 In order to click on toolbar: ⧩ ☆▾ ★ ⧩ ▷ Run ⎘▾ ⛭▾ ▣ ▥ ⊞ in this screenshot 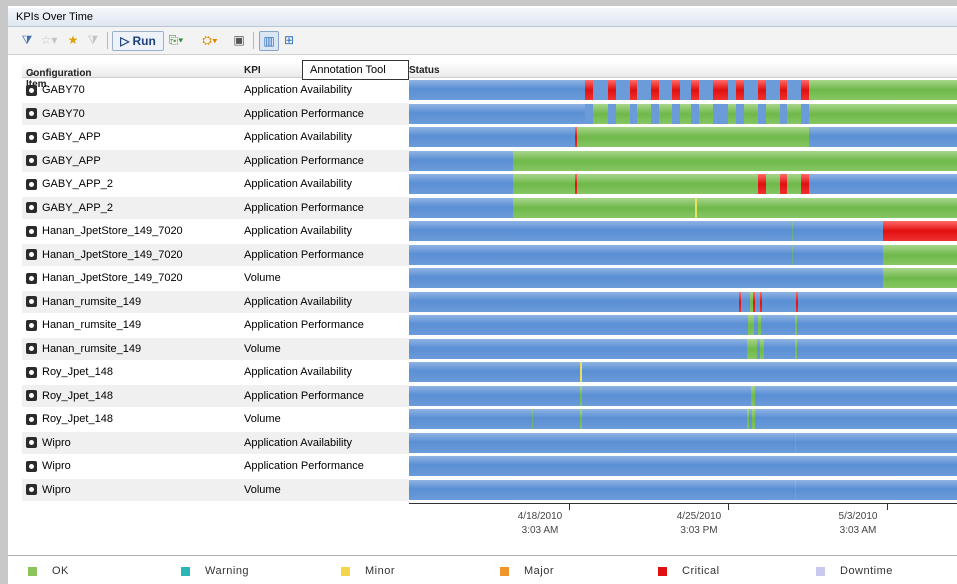, I will do `click(482, 41)`.